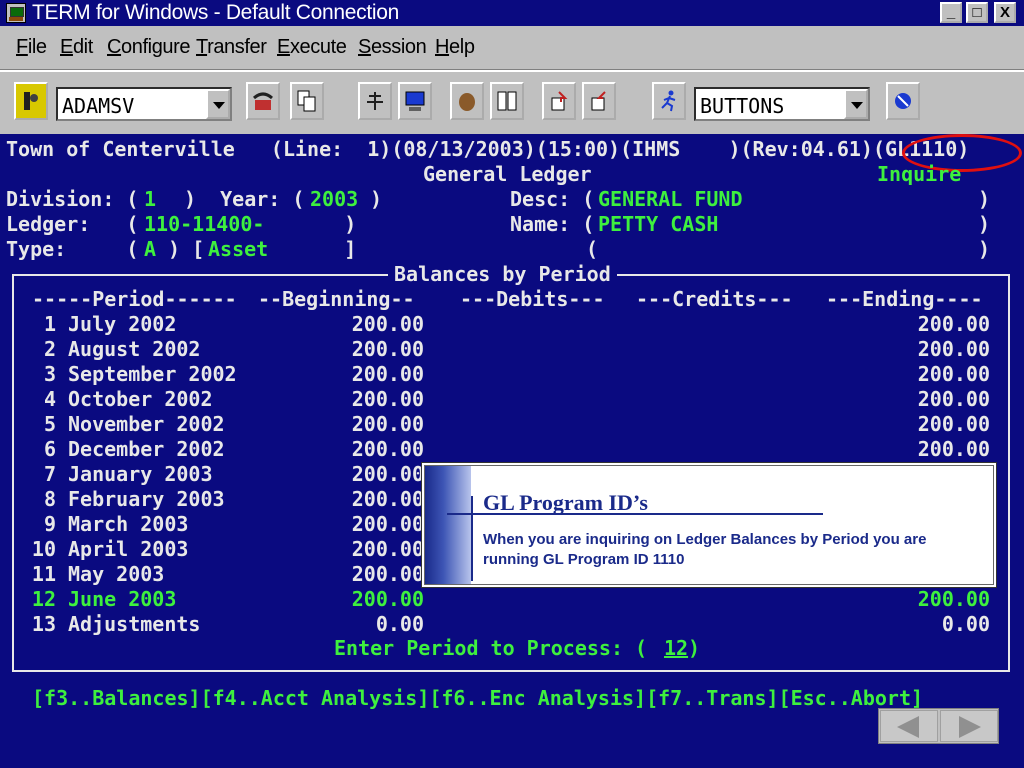 The image size is (1024, 768). What do you see at coordinates (31, 101) in the screenshot?
I see `connect-button` at bounding box center [31, 101].